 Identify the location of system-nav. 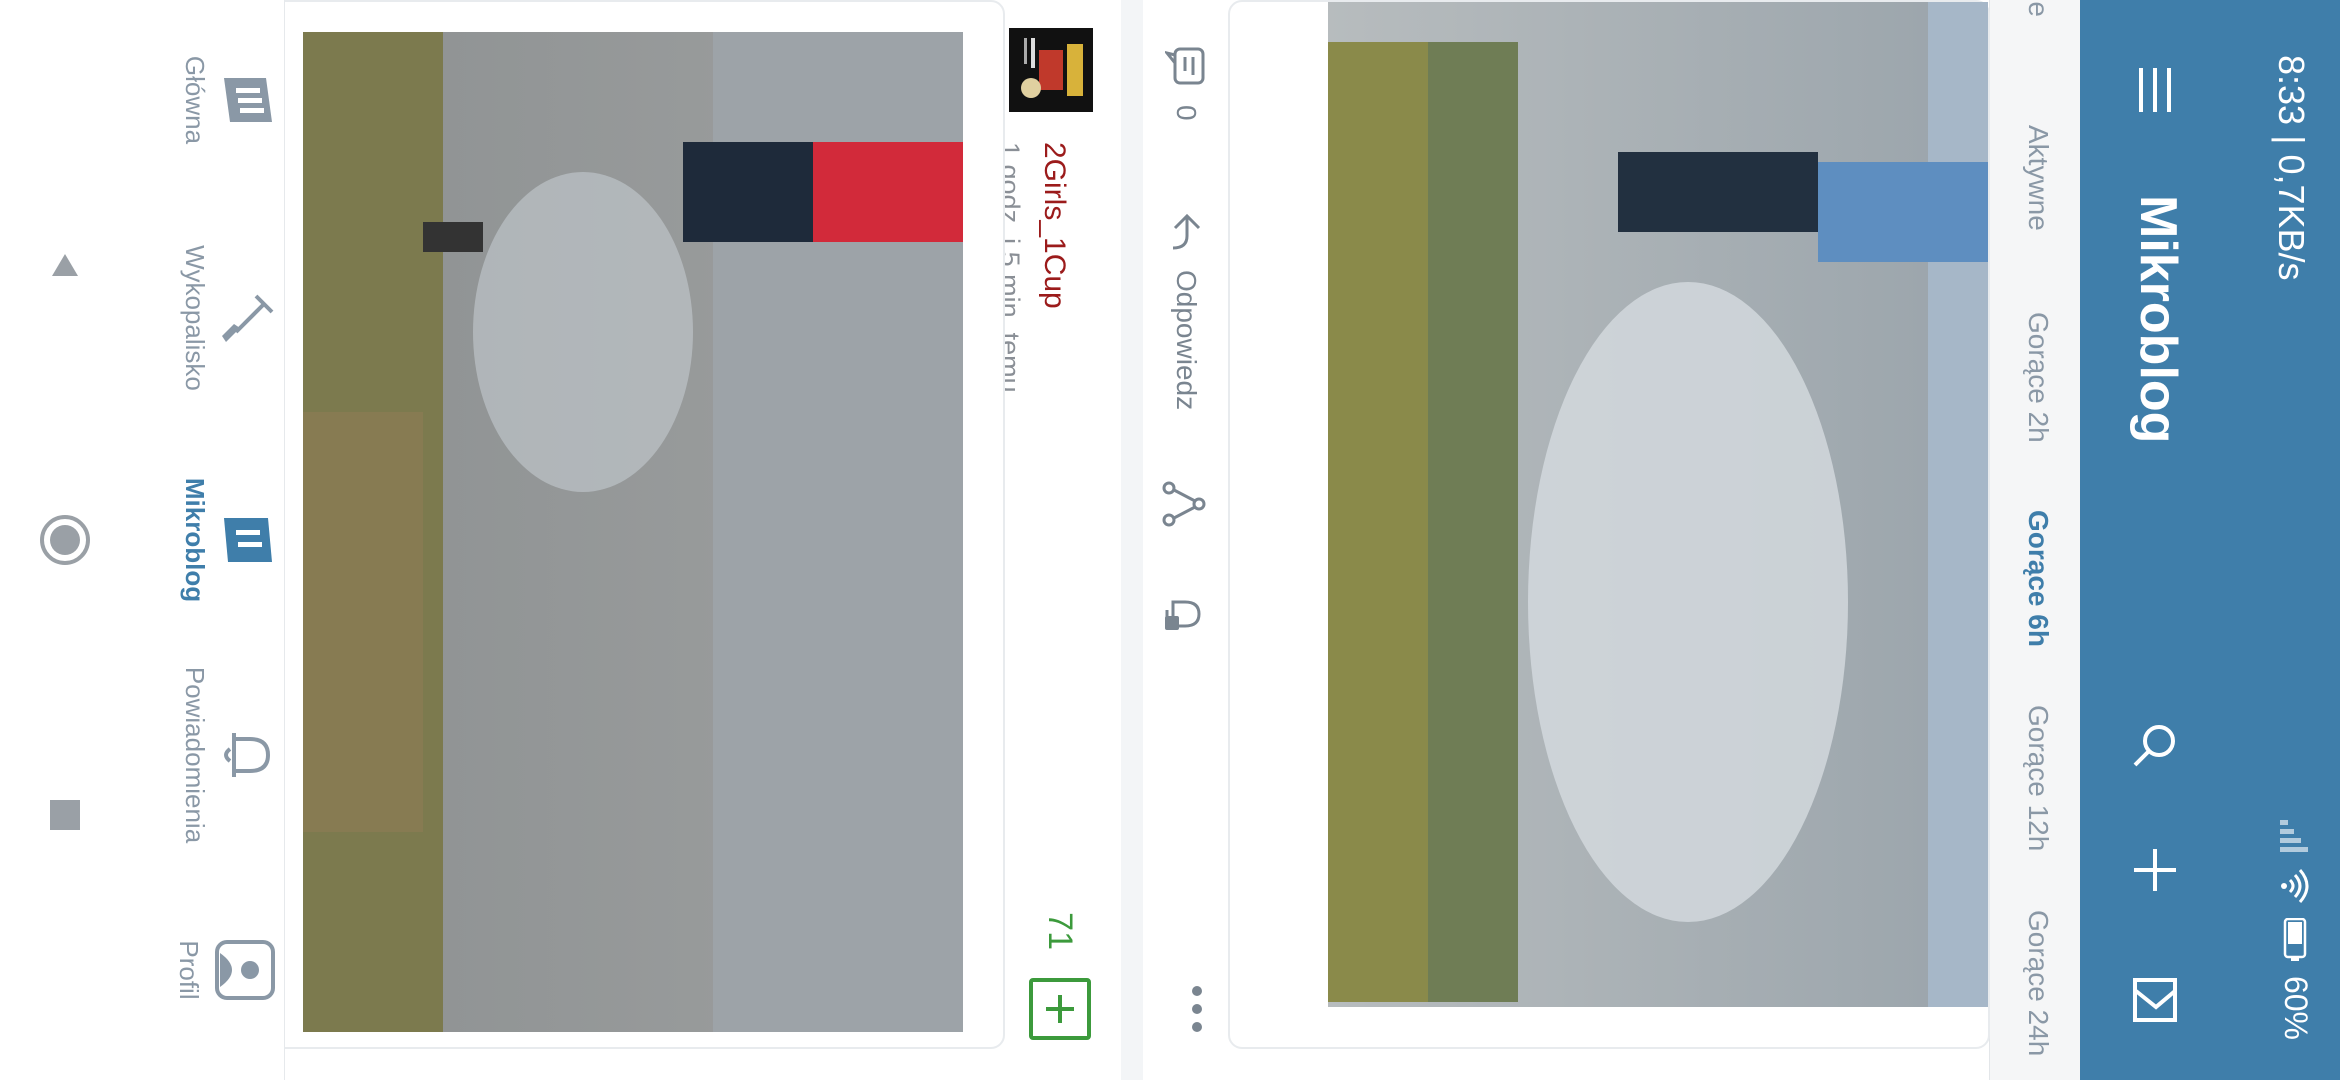
(65, 540).